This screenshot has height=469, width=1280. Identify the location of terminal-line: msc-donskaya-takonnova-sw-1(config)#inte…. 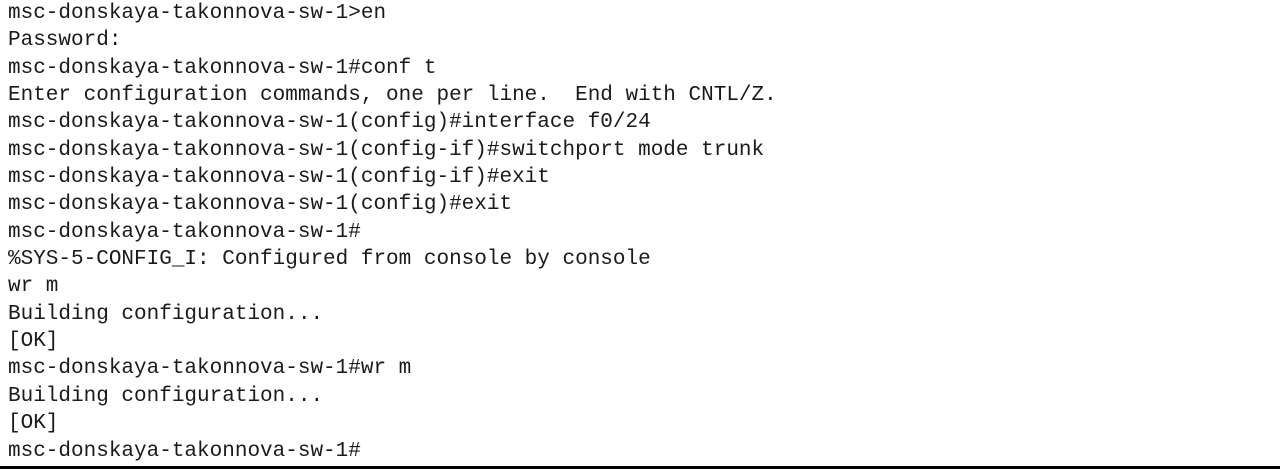
(329, 123).